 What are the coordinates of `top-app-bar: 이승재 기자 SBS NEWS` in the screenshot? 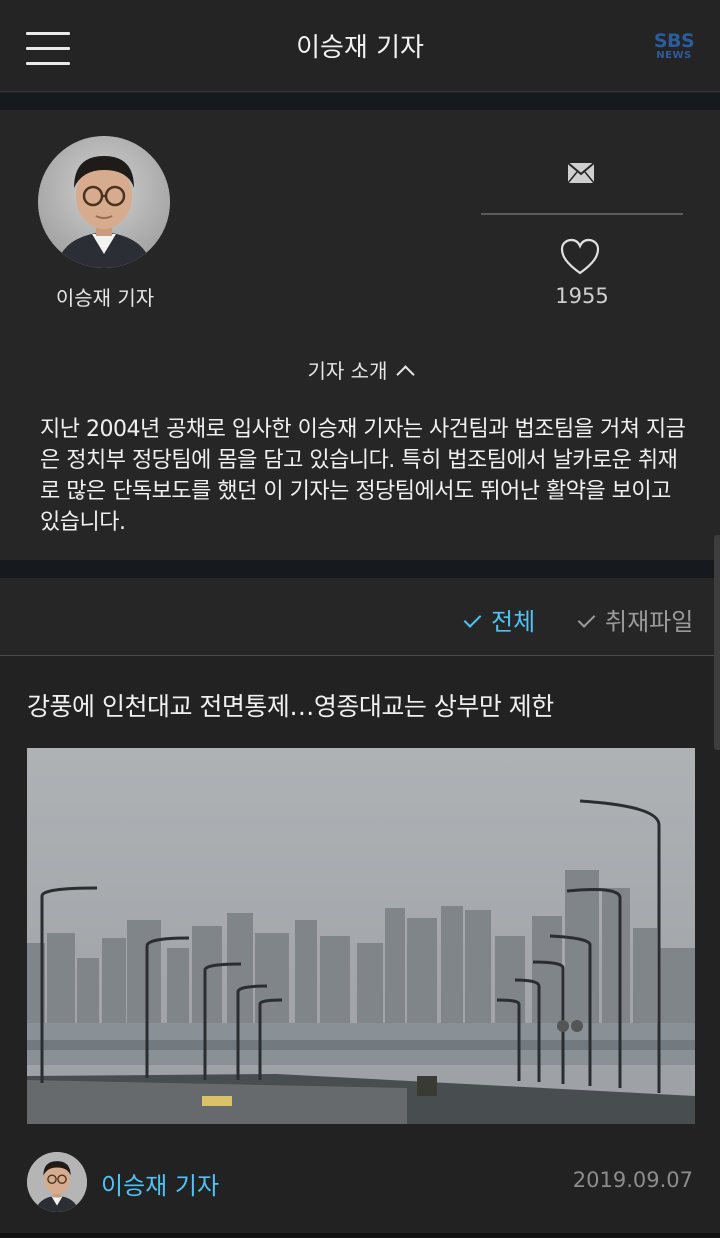 It's located at (360, 46).